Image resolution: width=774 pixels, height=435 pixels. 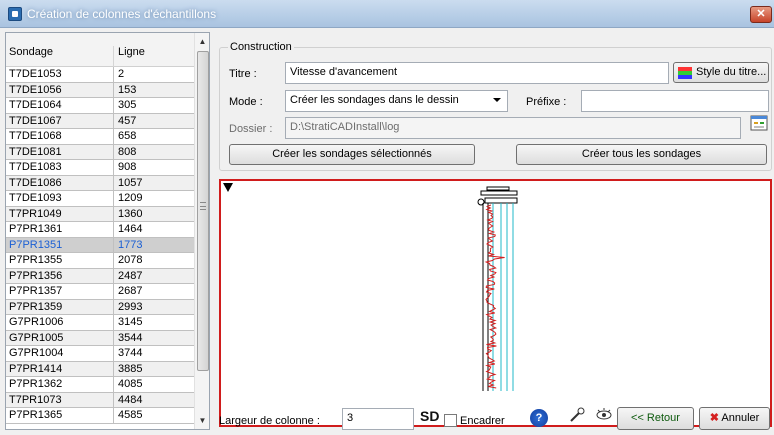 I want to click on cell-sondage: P7PR1359, so click(x=36, y=306).